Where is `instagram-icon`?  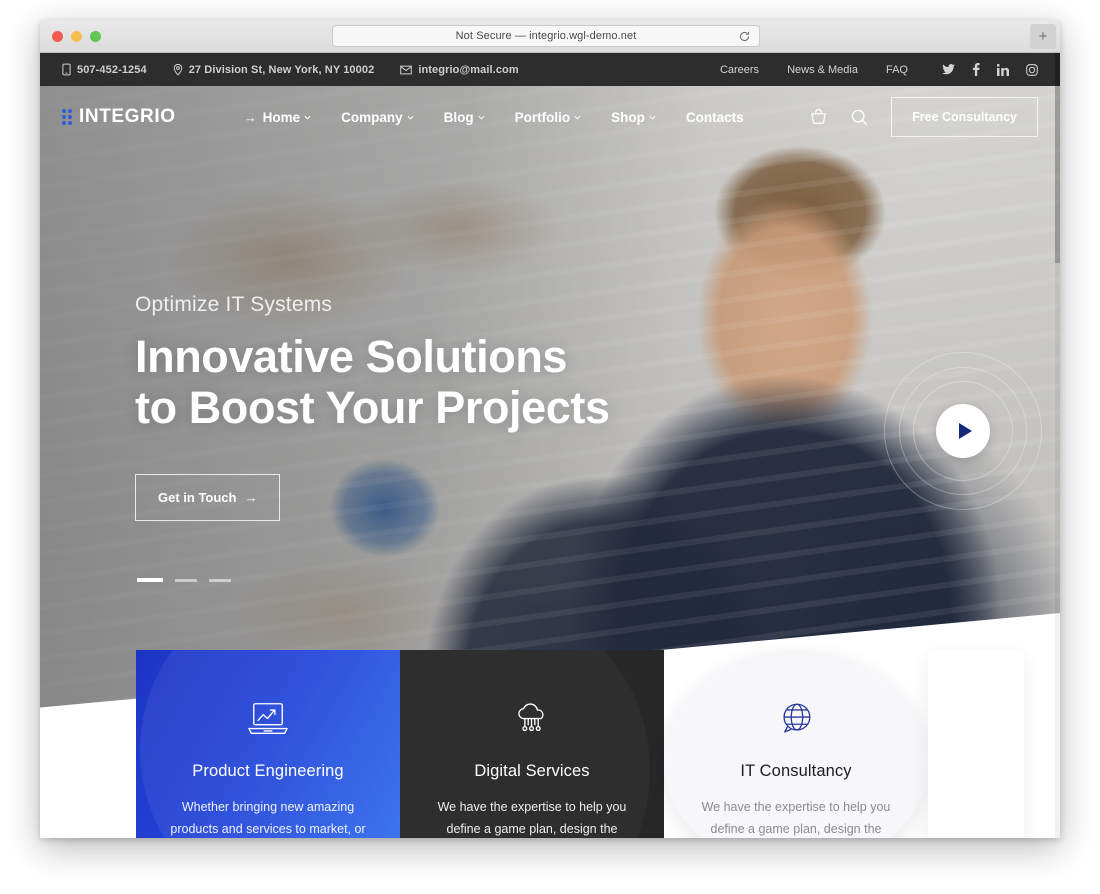
instagram-icon is located at coordinates (1032, 69).